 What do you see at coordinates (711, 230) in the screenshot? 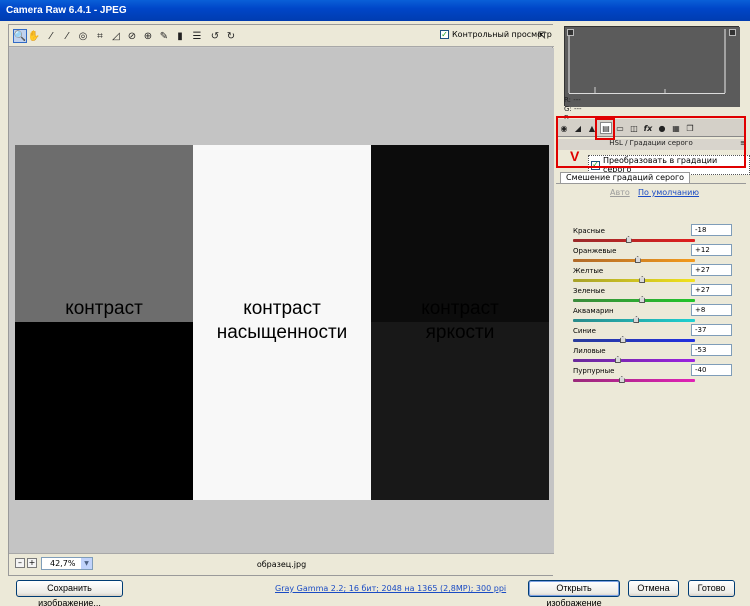
I see `slider-value-input: -18` at bounding box center [711, 230].